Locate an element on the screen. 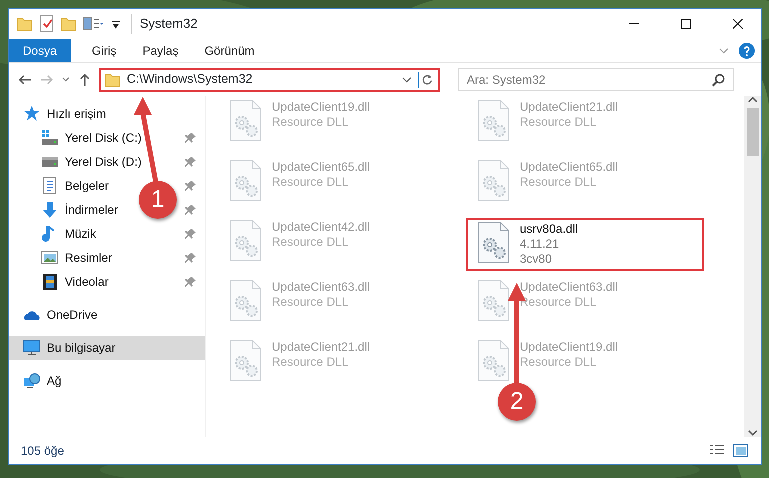  ribbon-tab: Giriş is located at coordinates (104, 50).